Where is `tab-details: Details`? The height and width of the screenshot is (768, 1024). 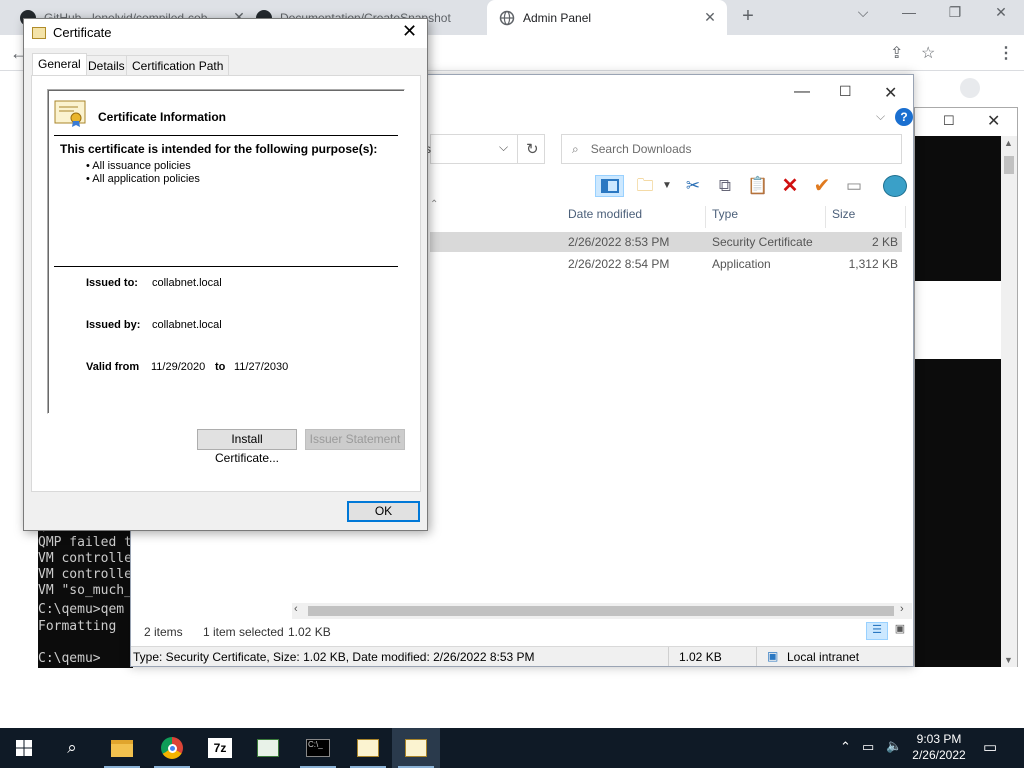
tab-details: Details is located at coordinates (106, 65).